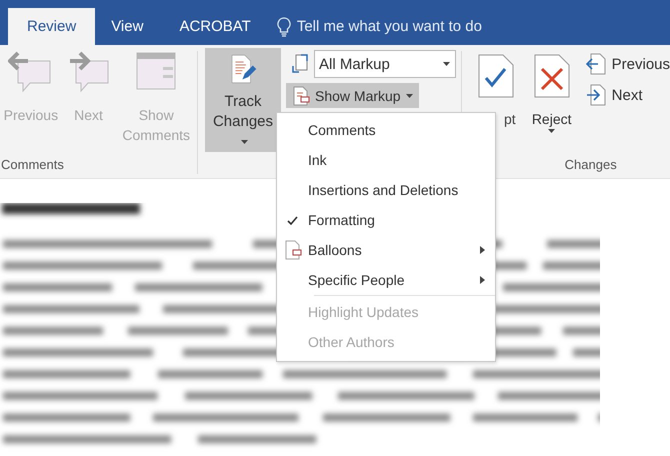  Describe the element at coordinates (590, 164) in the screenshot. I see `group-label: Changes` at that location.